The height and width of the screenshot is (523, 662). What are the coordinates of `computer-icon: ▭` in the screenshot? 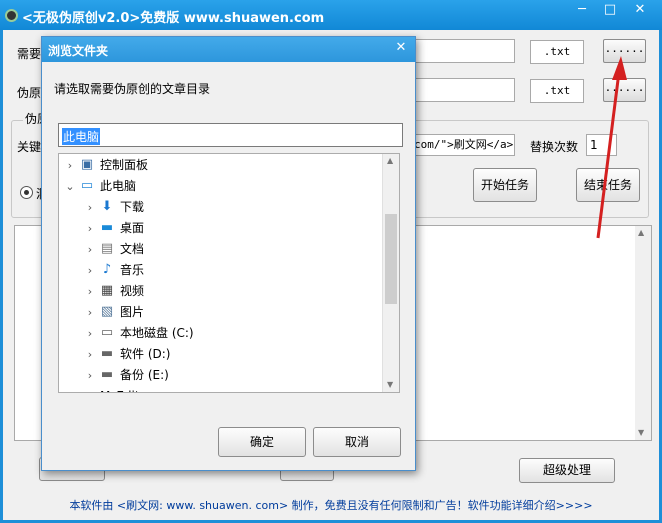 It's located at (87, 185).